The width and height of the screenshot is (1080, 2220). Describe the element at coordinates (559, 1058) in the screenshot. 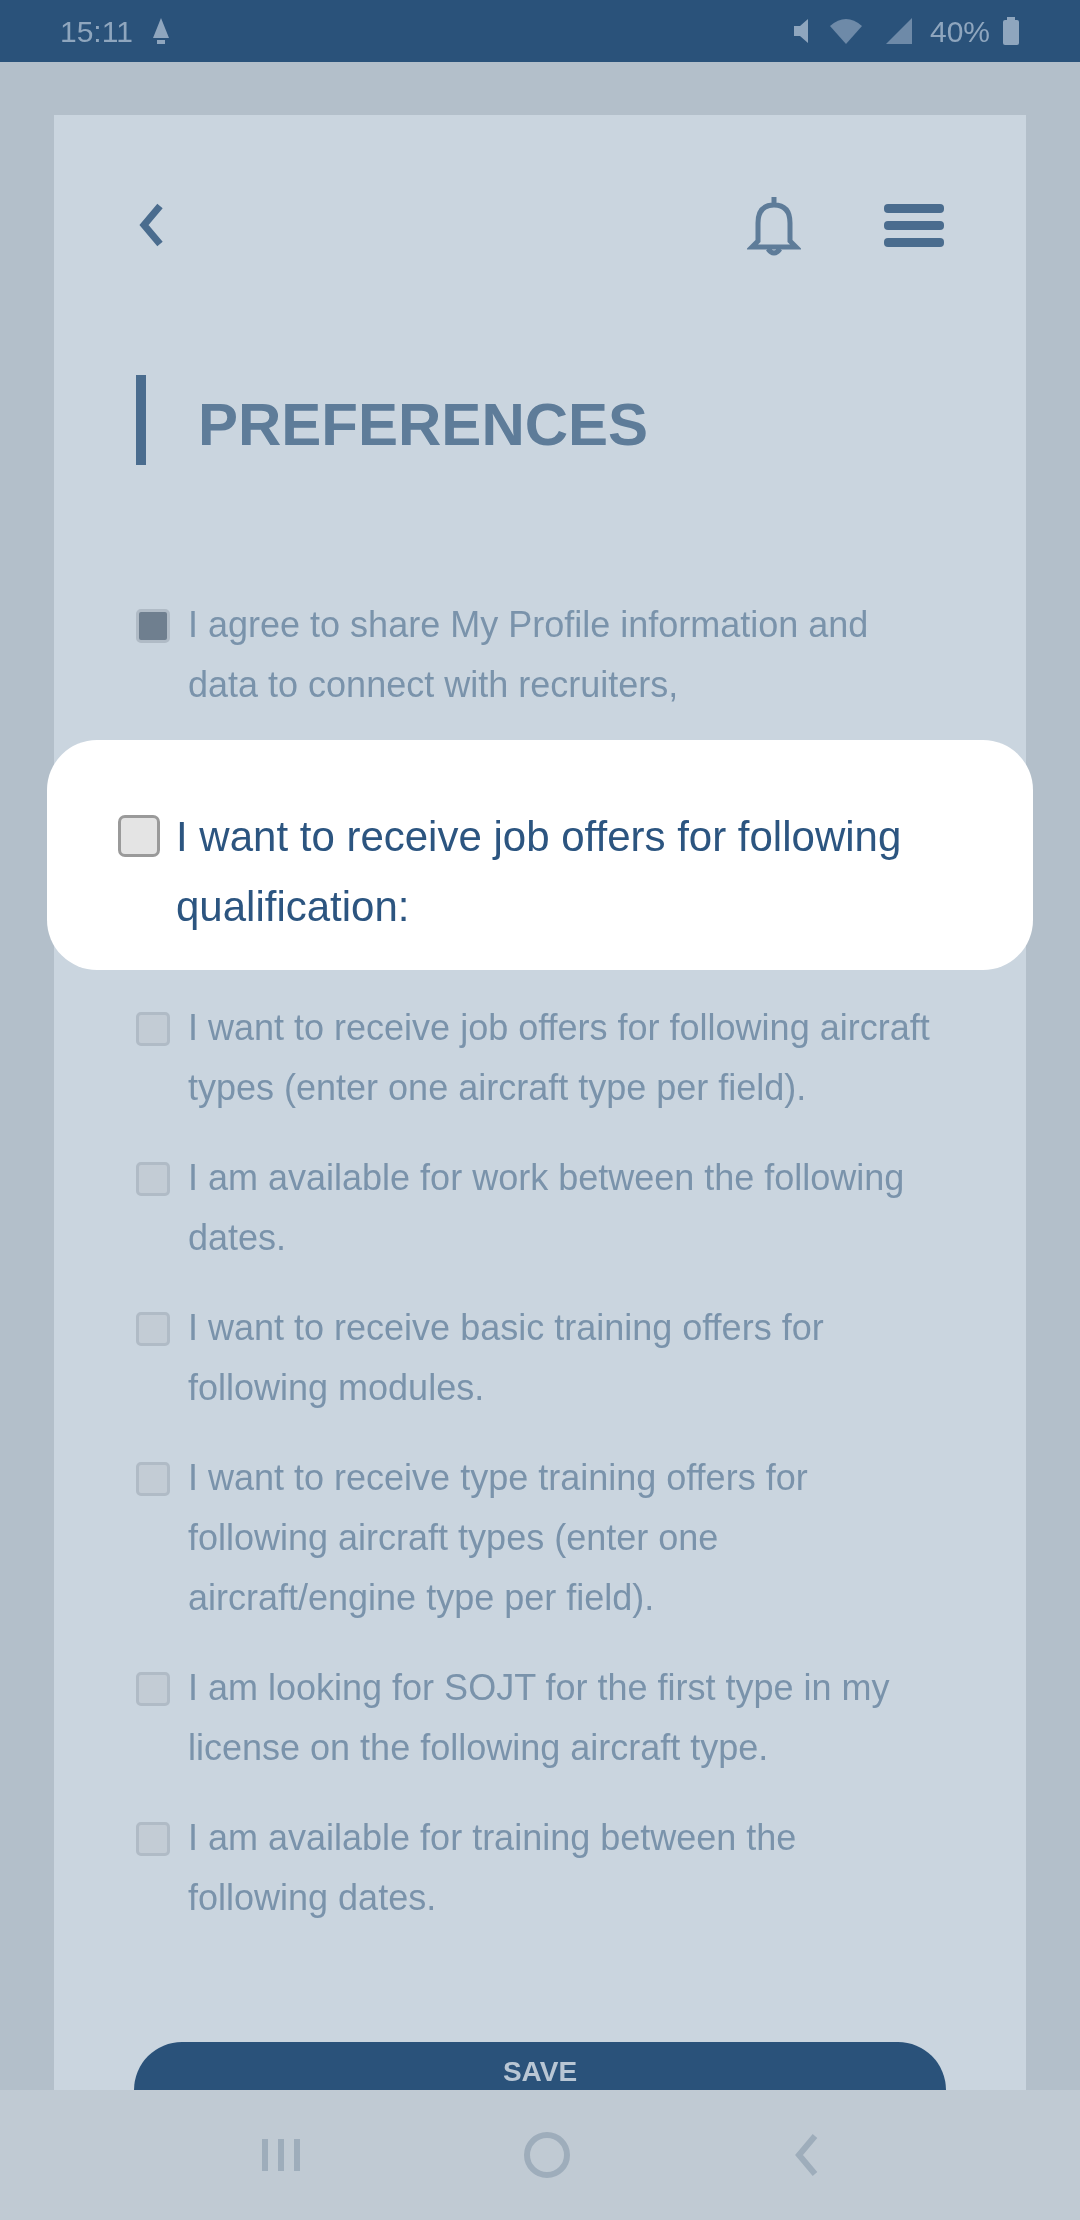

I see `option-label: I want to receive job offers for following aircraft types (enter one aircraft type per field).` at that location.